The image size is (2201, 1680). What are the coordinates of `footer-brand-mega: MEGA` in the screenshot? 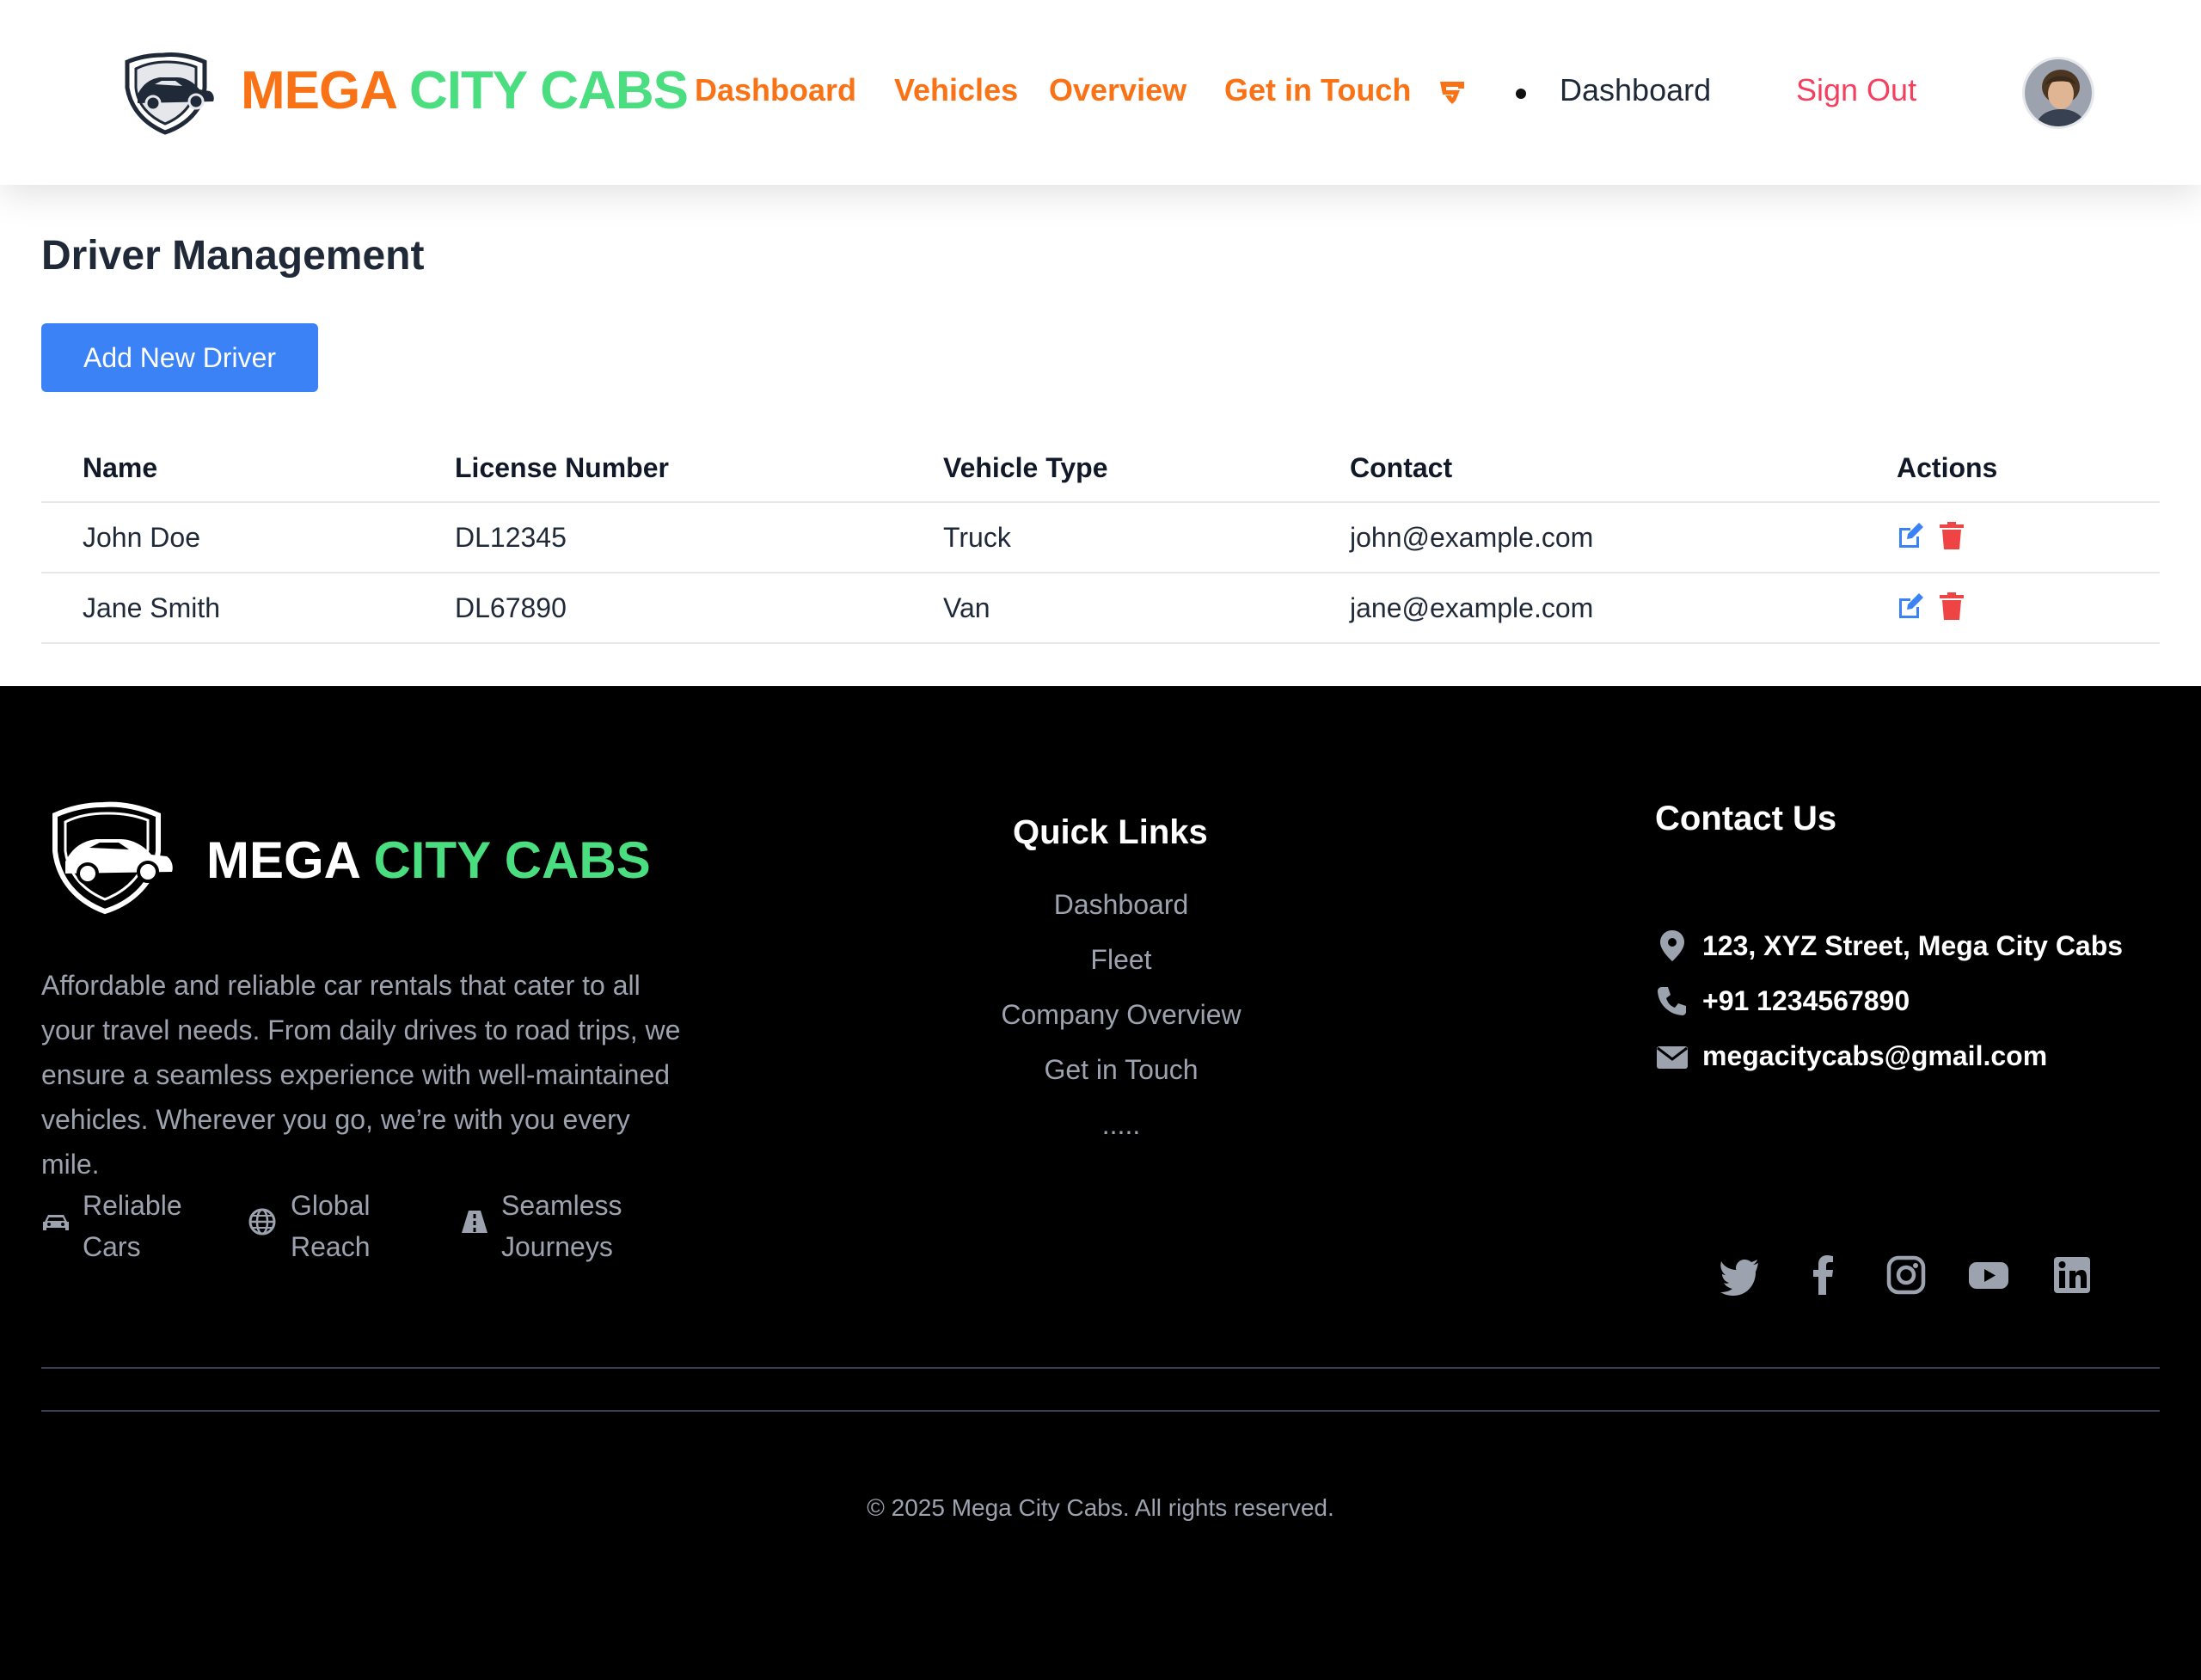 It's located at (282, 860).